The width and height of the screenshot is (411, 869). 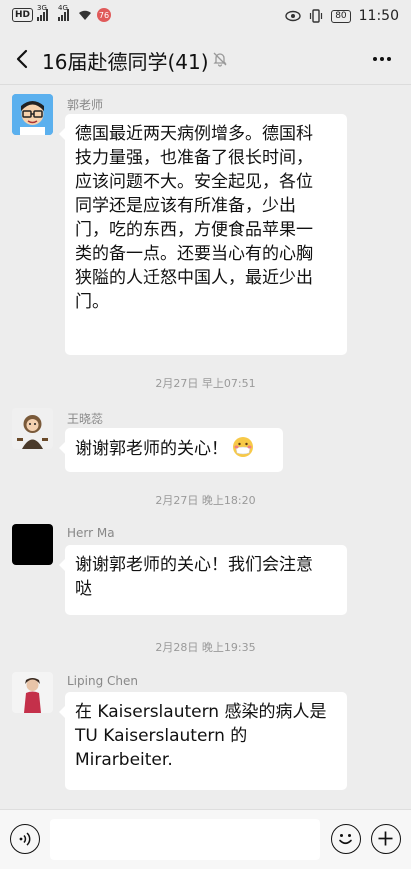 I want to click on avatar-character-icon, so click(x=32, y=428).